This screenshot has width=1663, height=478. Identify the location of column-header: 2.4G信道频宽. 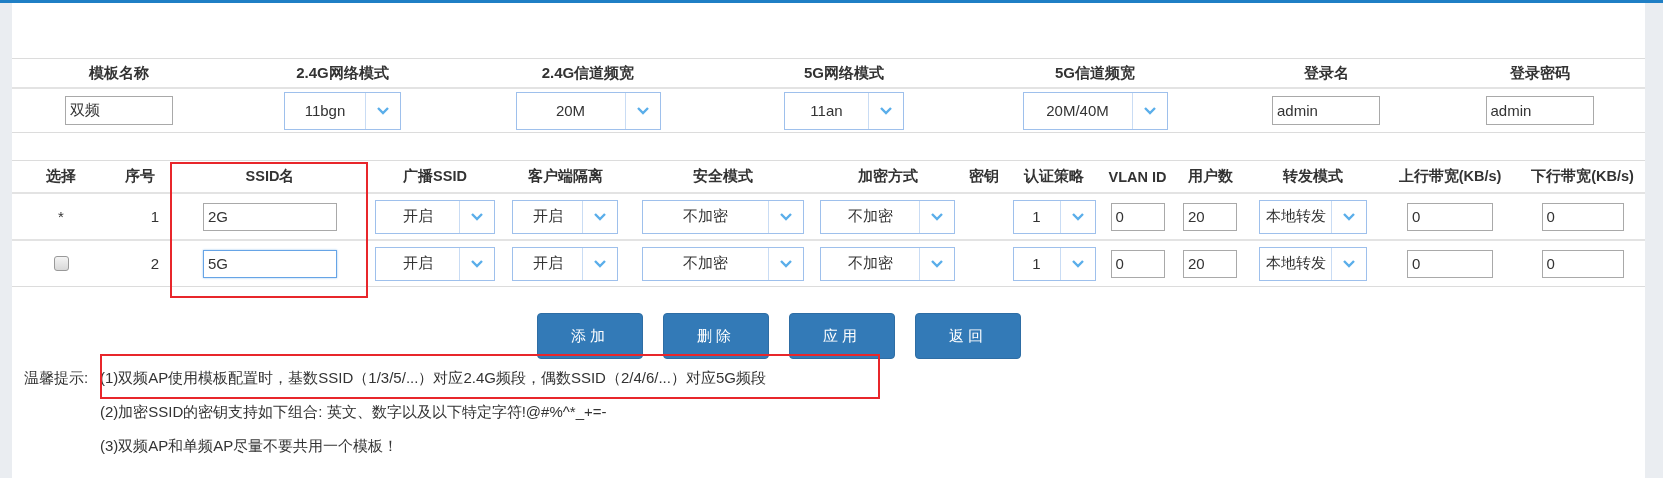
(588, 73).